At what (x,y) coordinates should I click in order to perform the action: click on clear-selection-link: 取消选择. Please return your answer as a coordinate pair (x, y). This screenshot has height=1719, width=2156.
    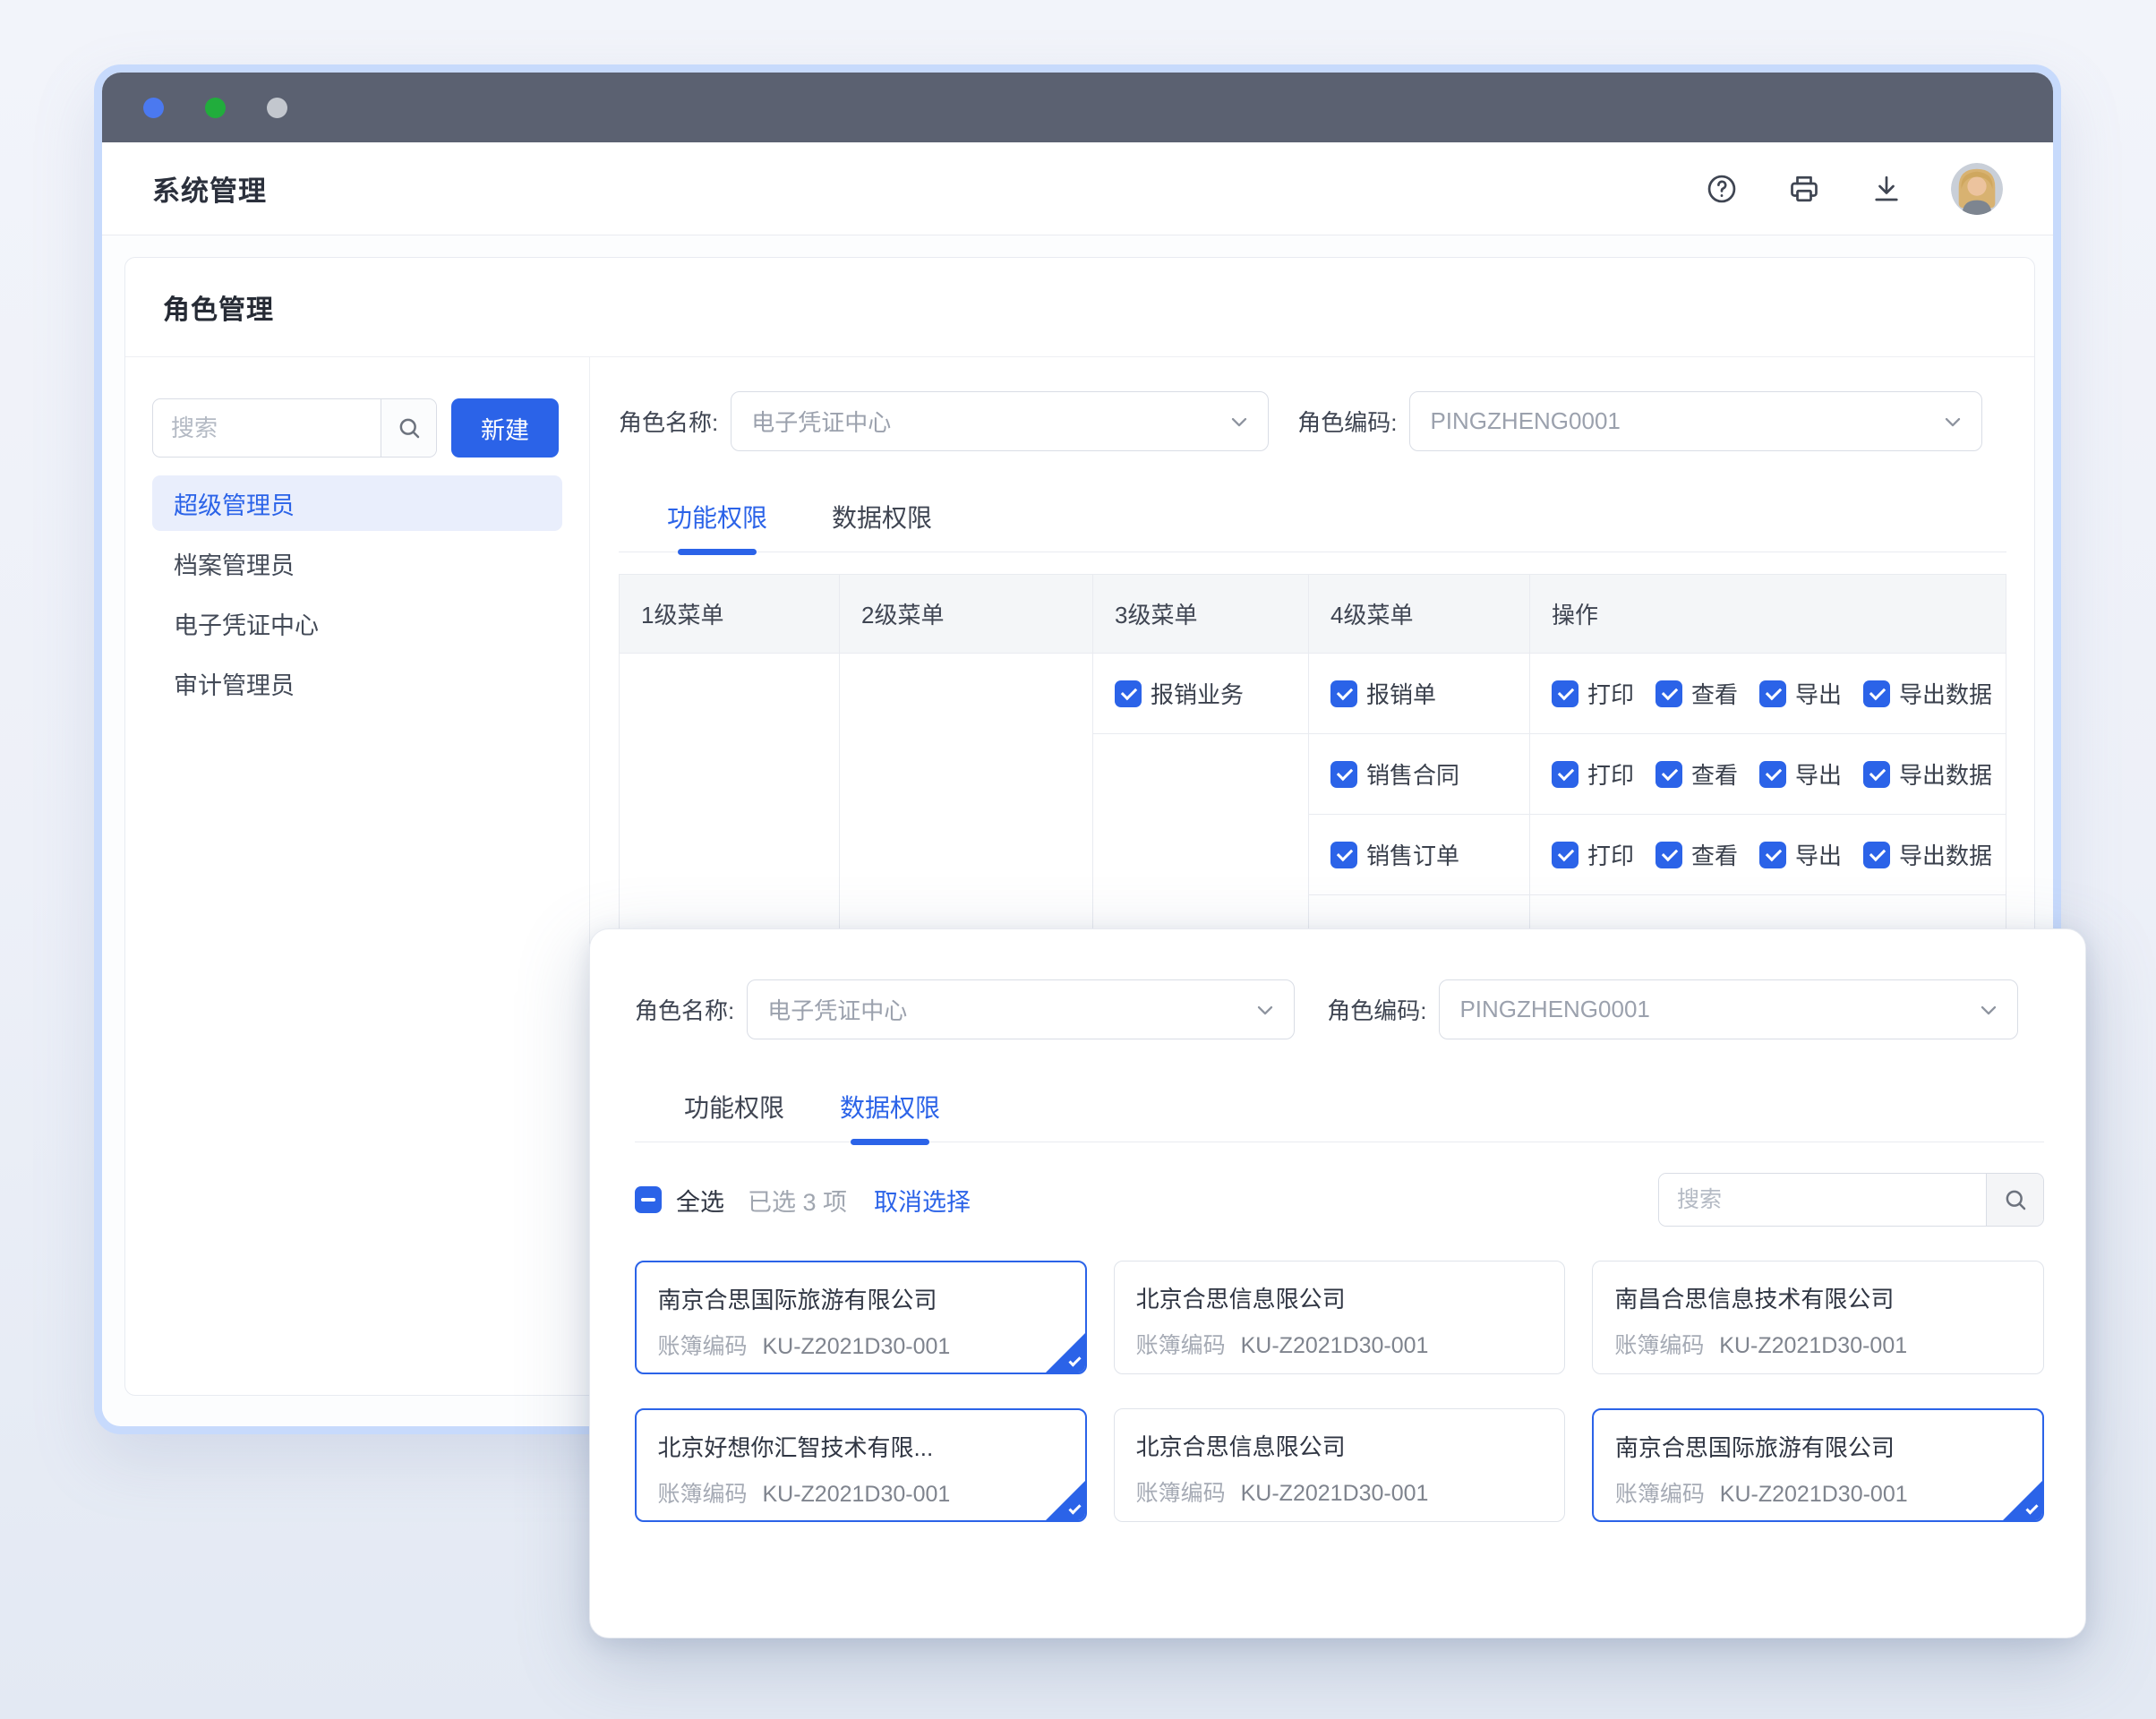
    Looking at the image, I should click on (923, 1200).